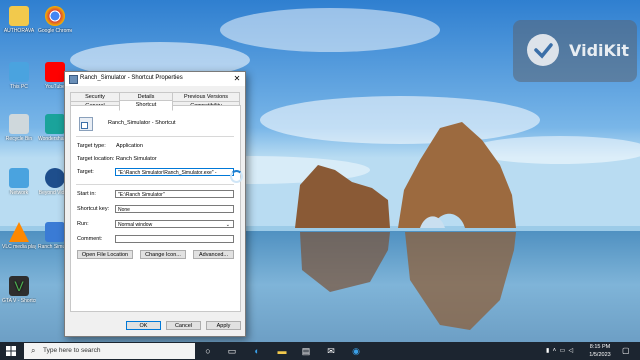  I want to click on tab-shortcut: Shortcut, so click(146, 105).